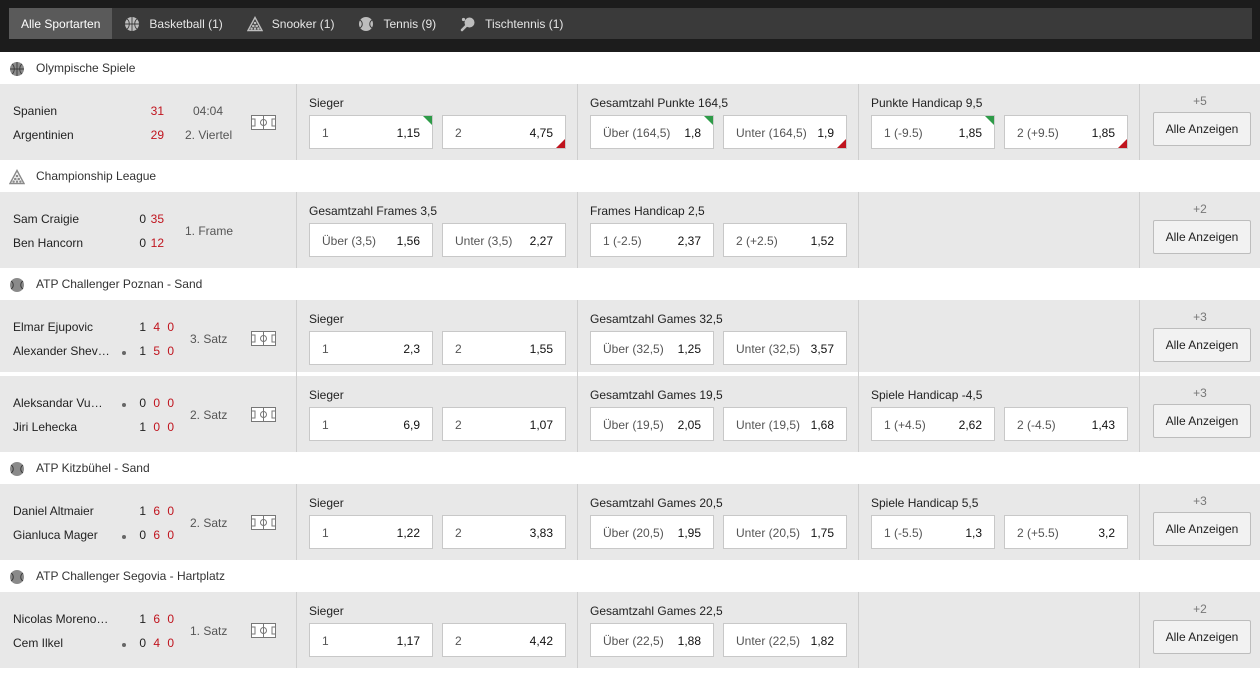  What do you see at coordinates (785, 424) in the screenshot?
I see `odds-button: Unter (19,5) 1,68` at bounding box center [785, 424].